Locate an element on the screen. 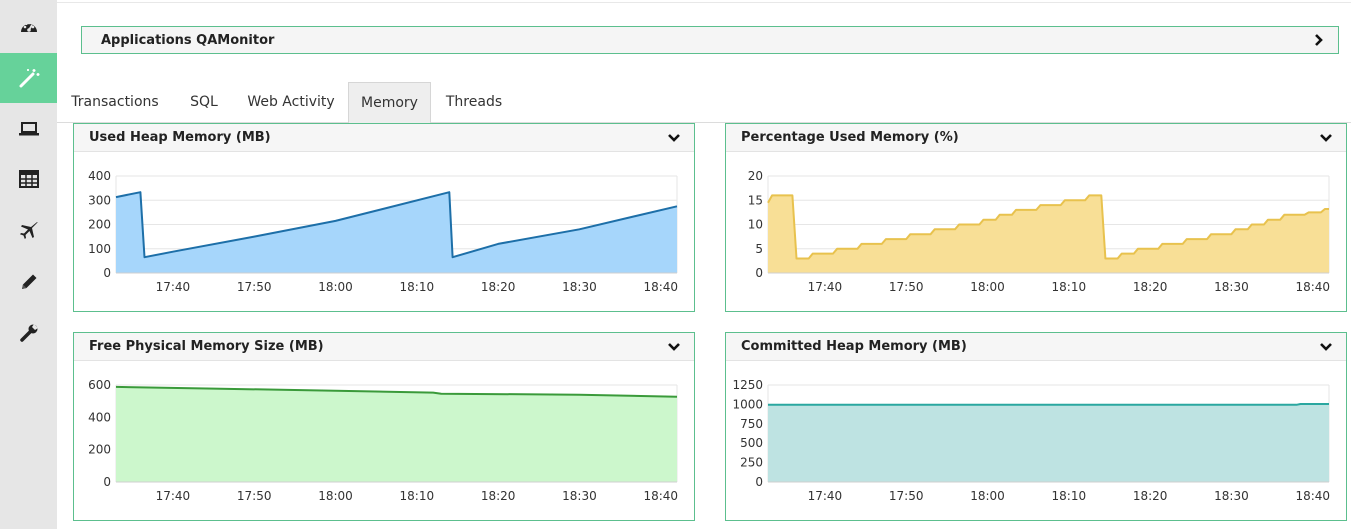  panel-header: Free Physical Memory Size (MB) is located at coordinates (384, 347).